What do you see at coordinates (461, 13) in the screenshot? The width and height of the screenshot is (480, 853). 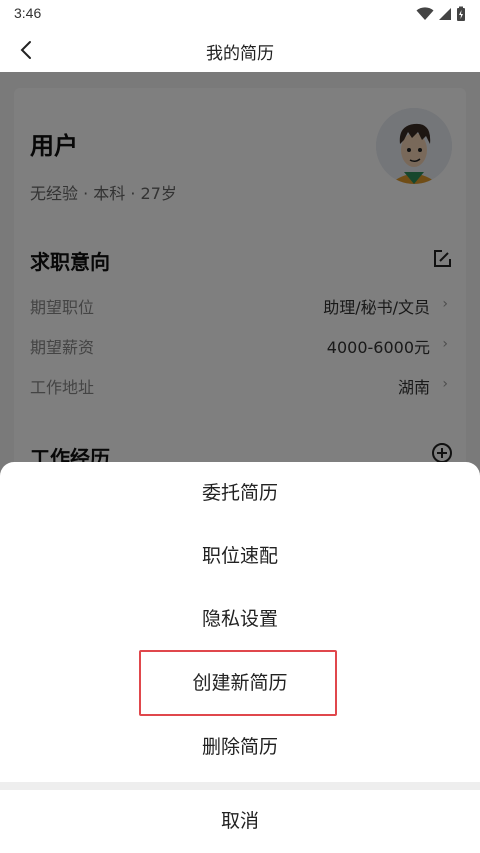 I see `battery-icon` at bounding box center [461, 13].